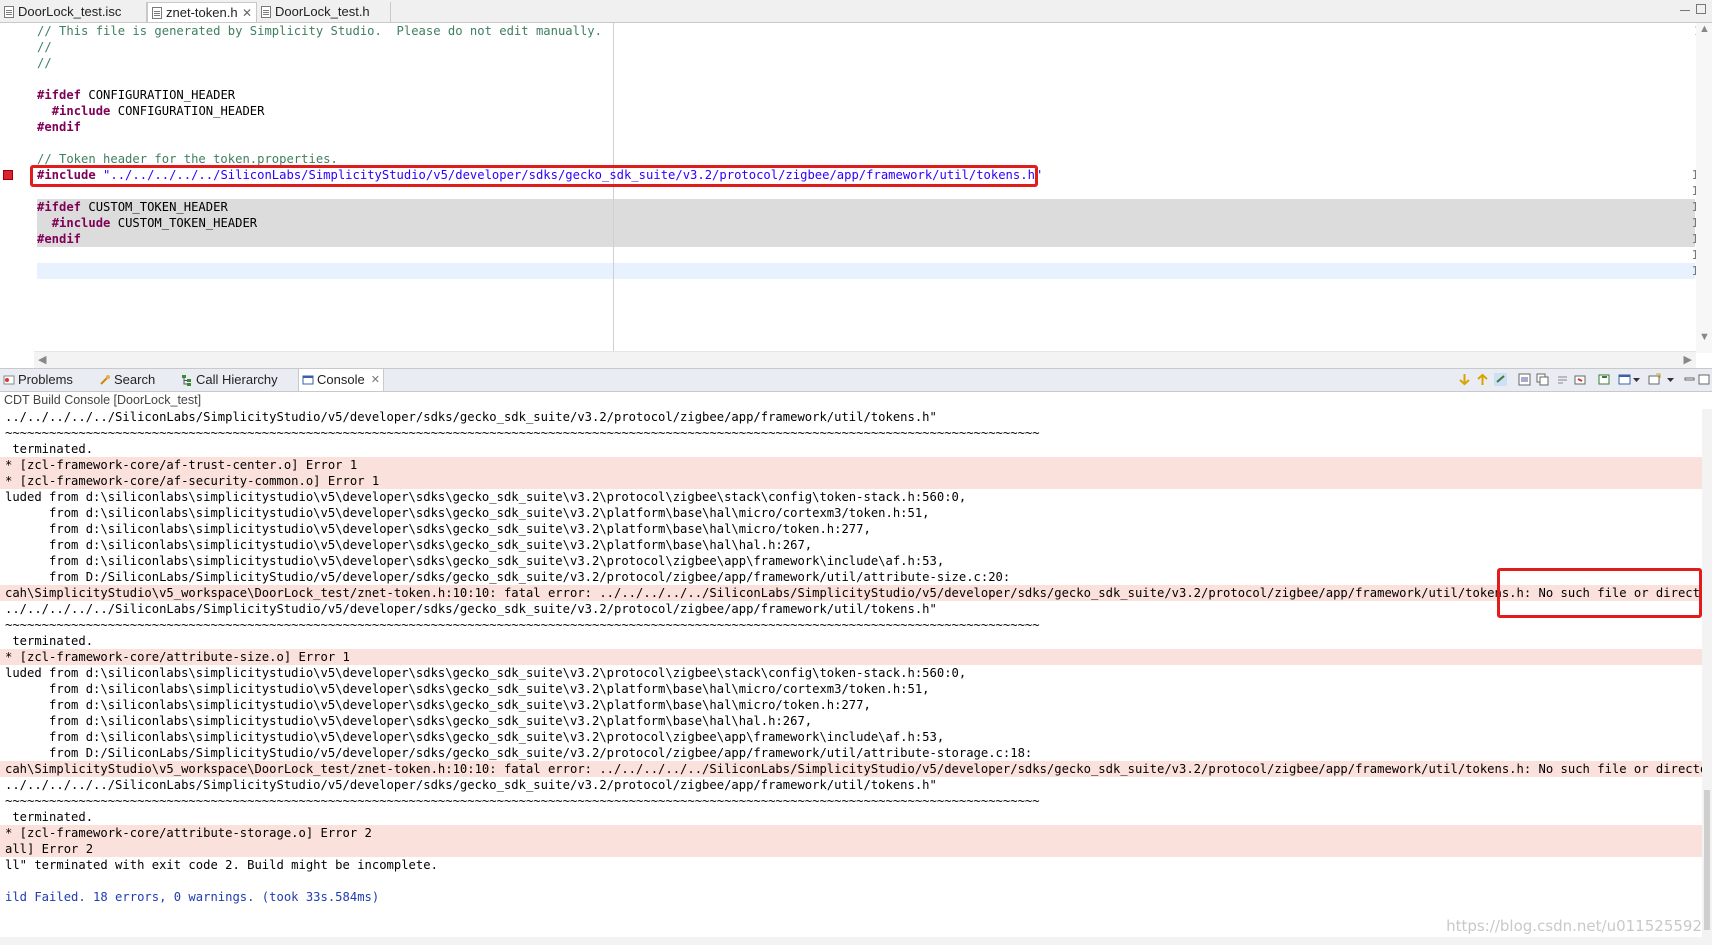 Image resolution: width=1712 pixels, height=945 pixels. What do you see at coordinates (9, 380) in the screenshot?
I see `problems-icon` at bounding box center [9, 380].